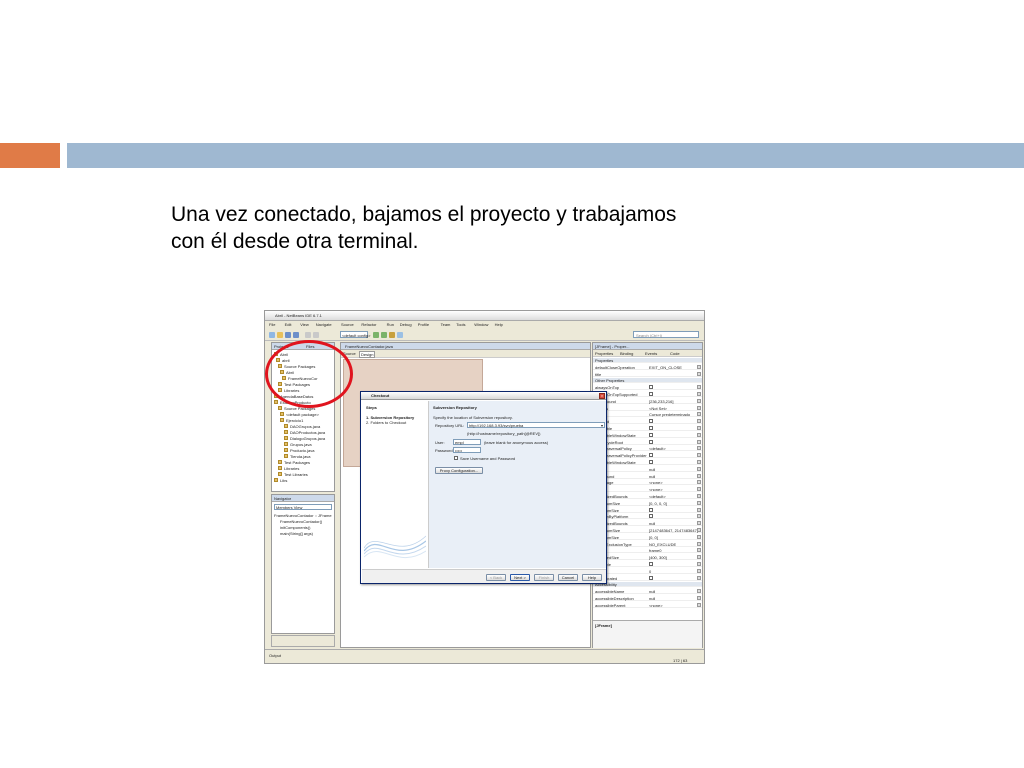 The image size is (1024, 768). Describe the element at coordinates (423, 324) in the screenshot. I see `menu-profile: Profile` at that location.